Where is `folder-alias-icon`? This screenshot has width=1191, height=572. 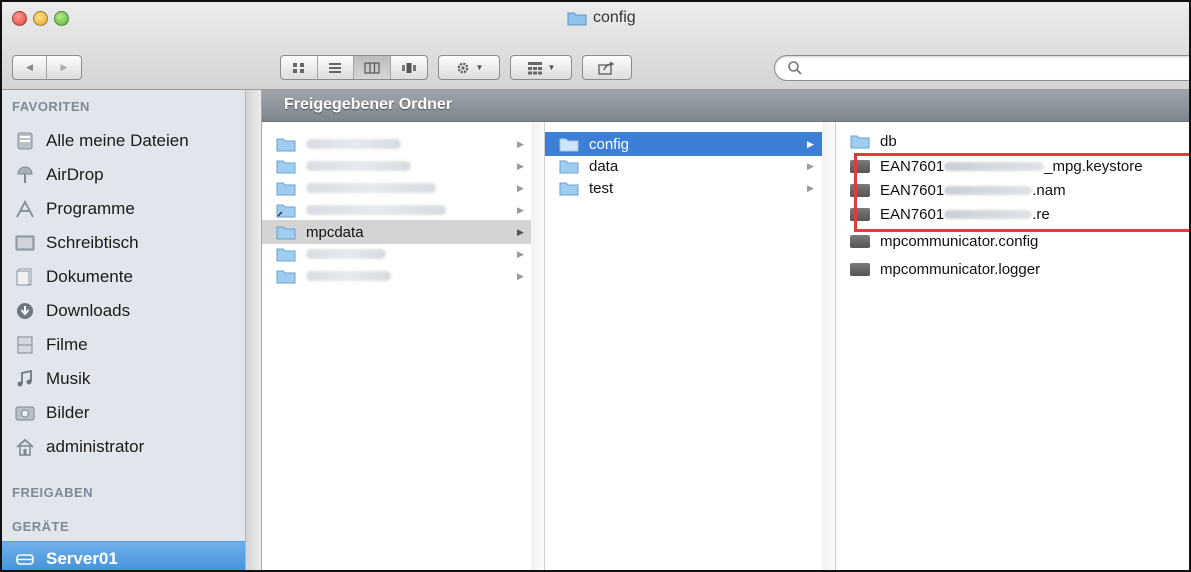
folder-alias-icon is located at coordinates (286, 211).